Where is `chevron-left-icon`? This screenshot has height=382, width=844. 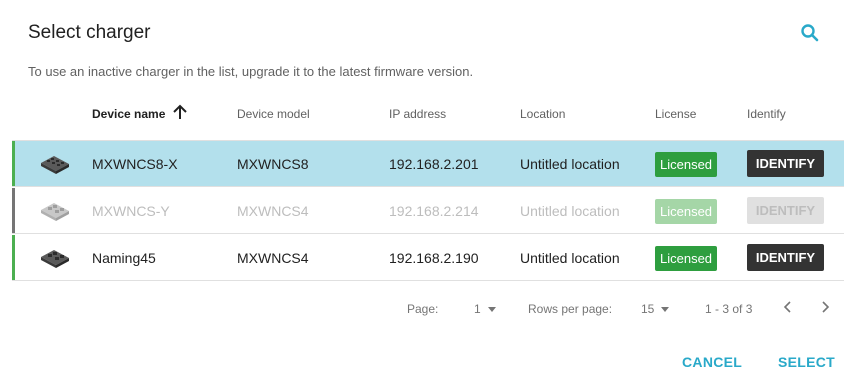 chevron-left-icon is located at coordinates (787, 307).